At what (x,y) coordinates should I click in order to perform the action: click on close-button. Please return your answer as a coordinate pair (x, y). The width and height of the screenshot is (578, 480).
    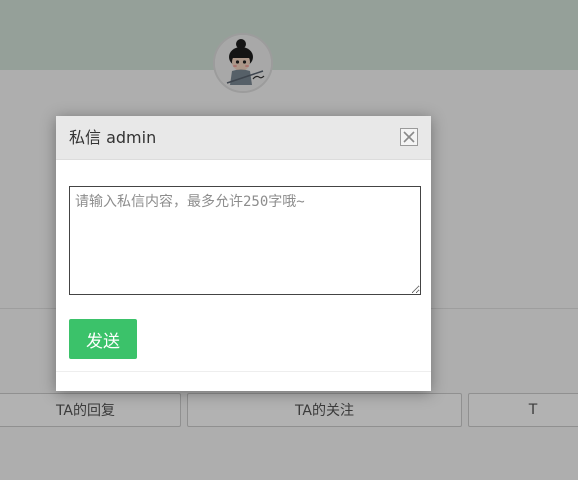
    Looking at the image, I should click on (409, 137).